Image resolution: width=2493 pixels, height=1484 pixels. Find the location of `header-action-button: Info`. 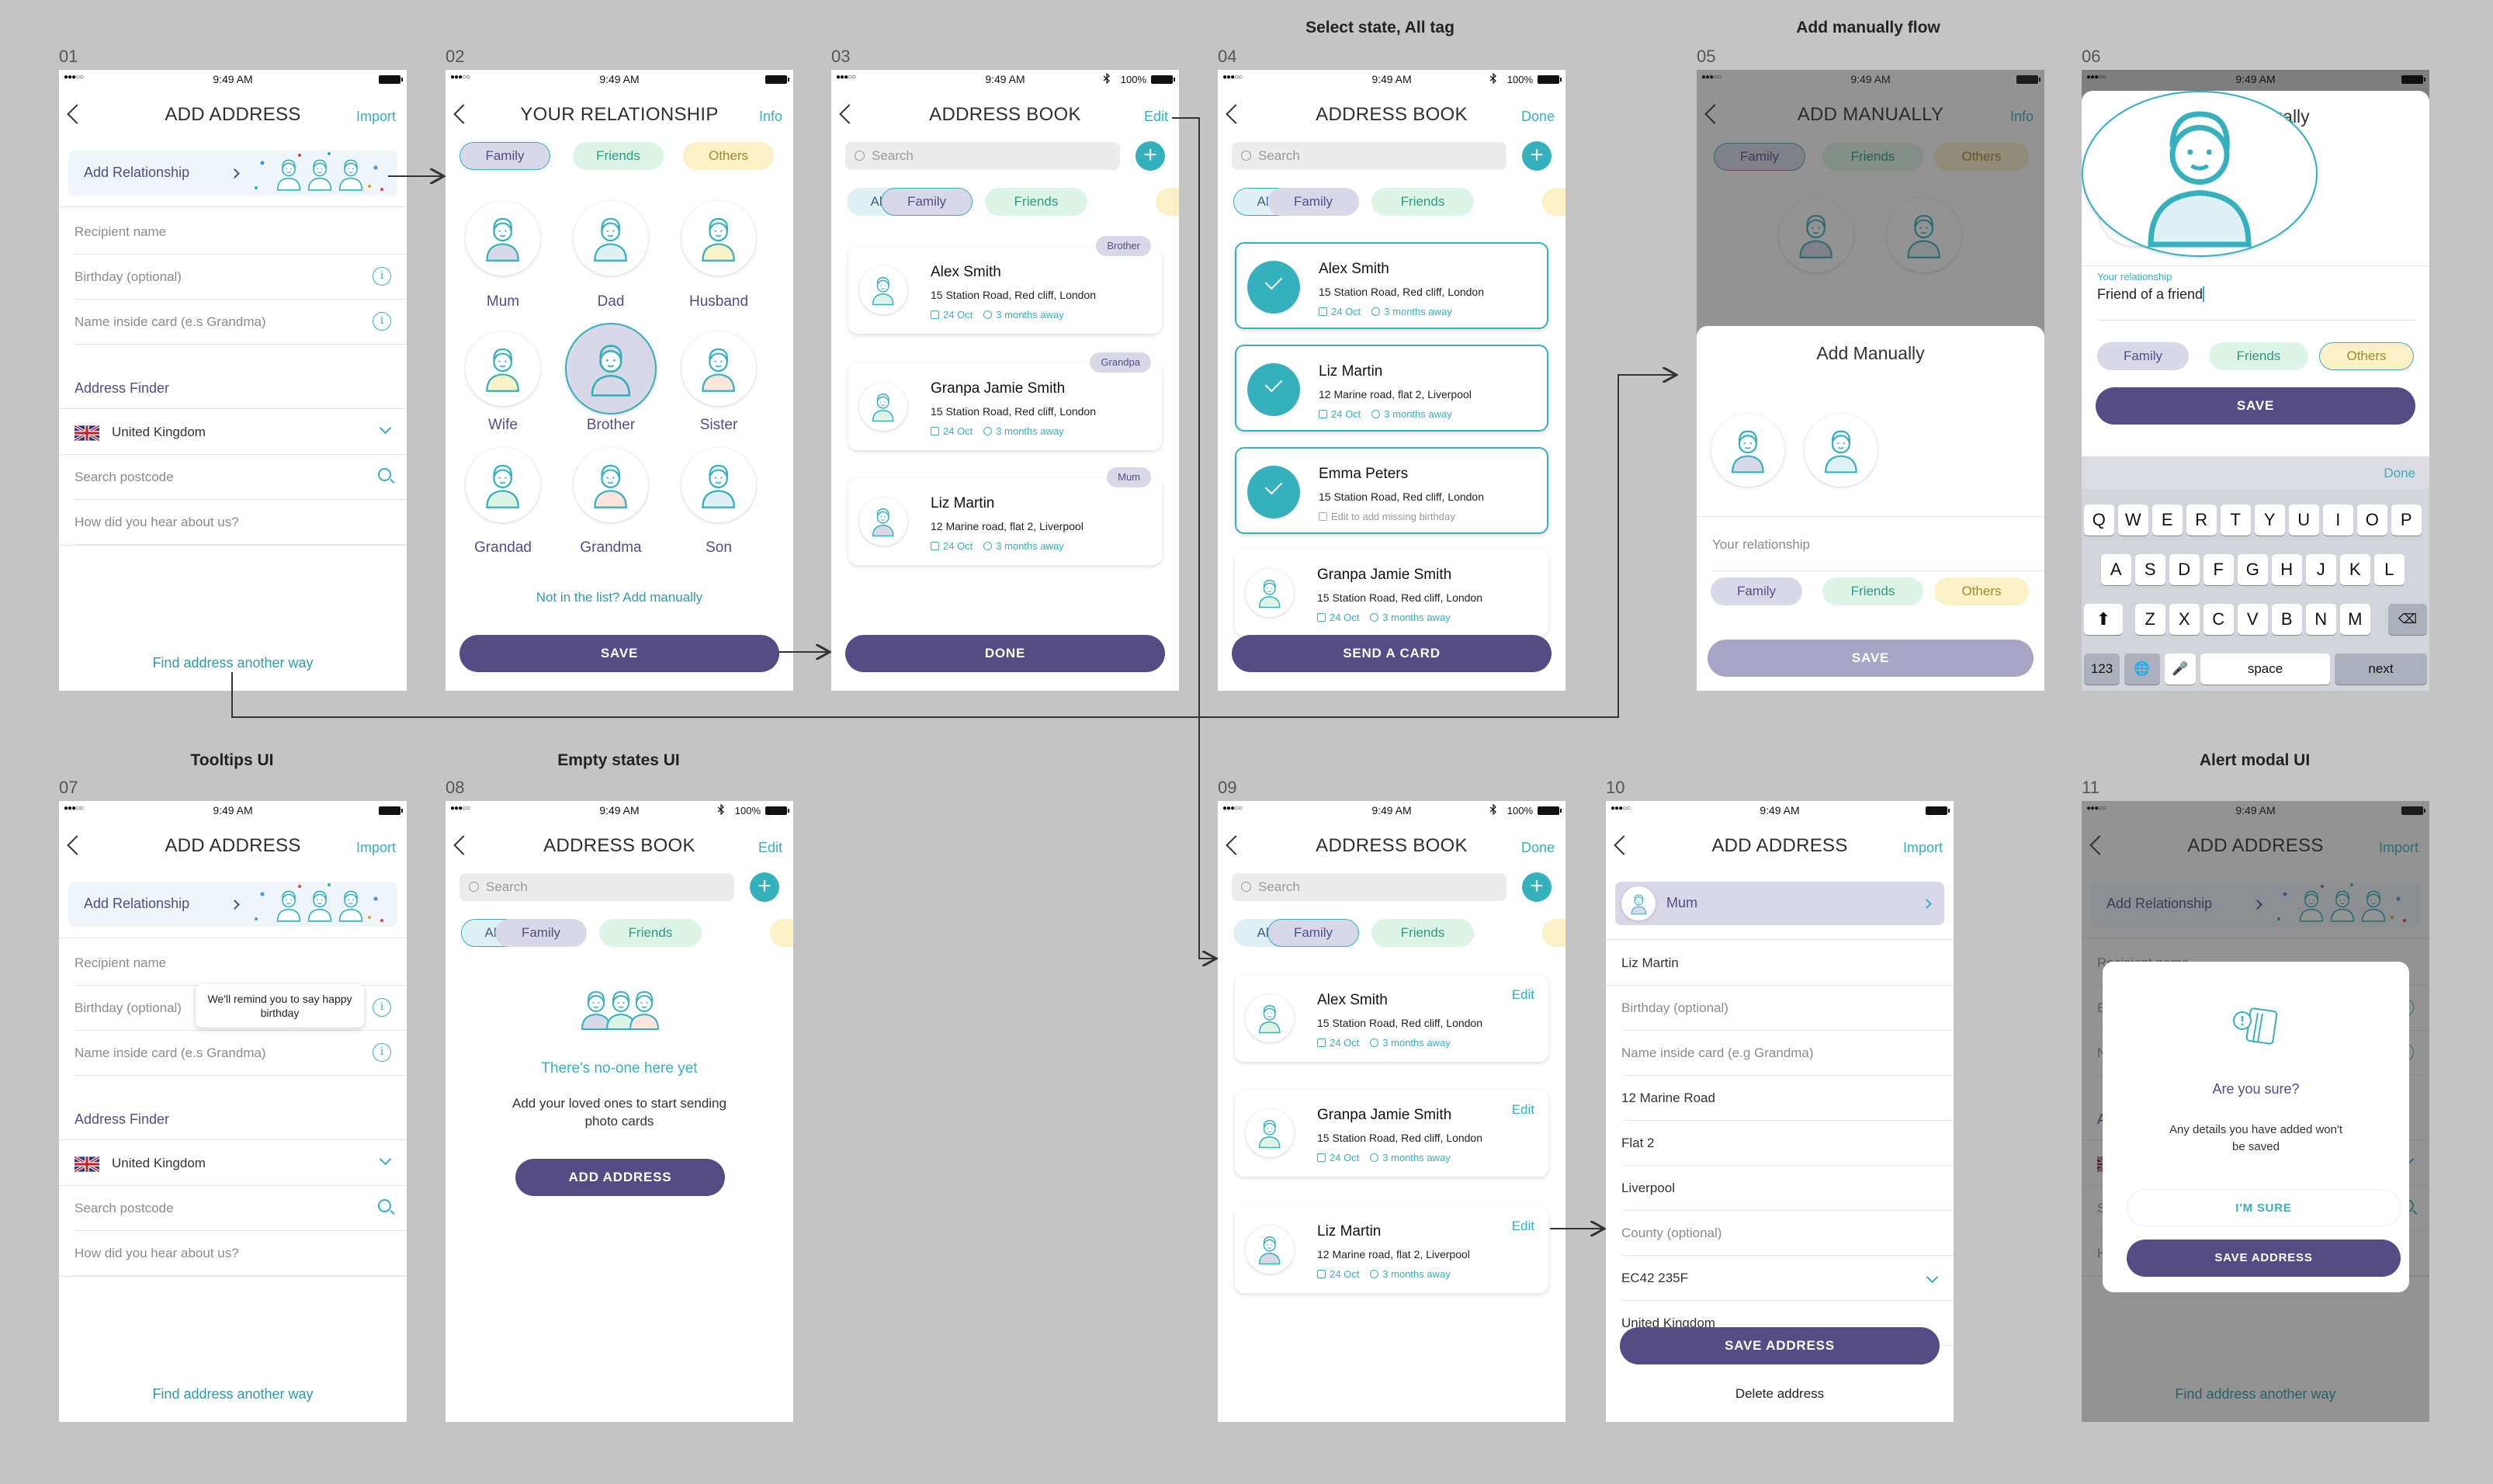

header-action-button: Info is located at coordinates (770, 117).